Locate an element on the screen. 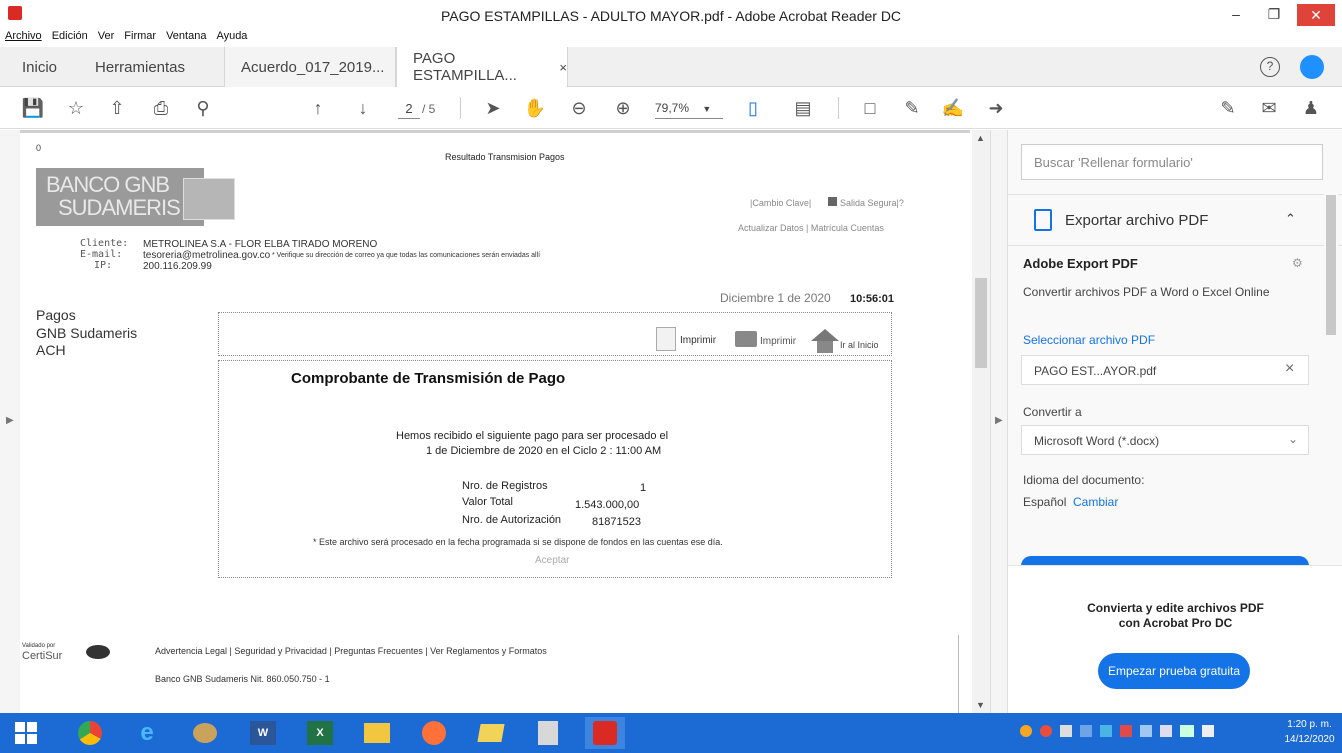 This screenshot has height=753, width=1342. paint-icon is located at coordinates (205, 733).